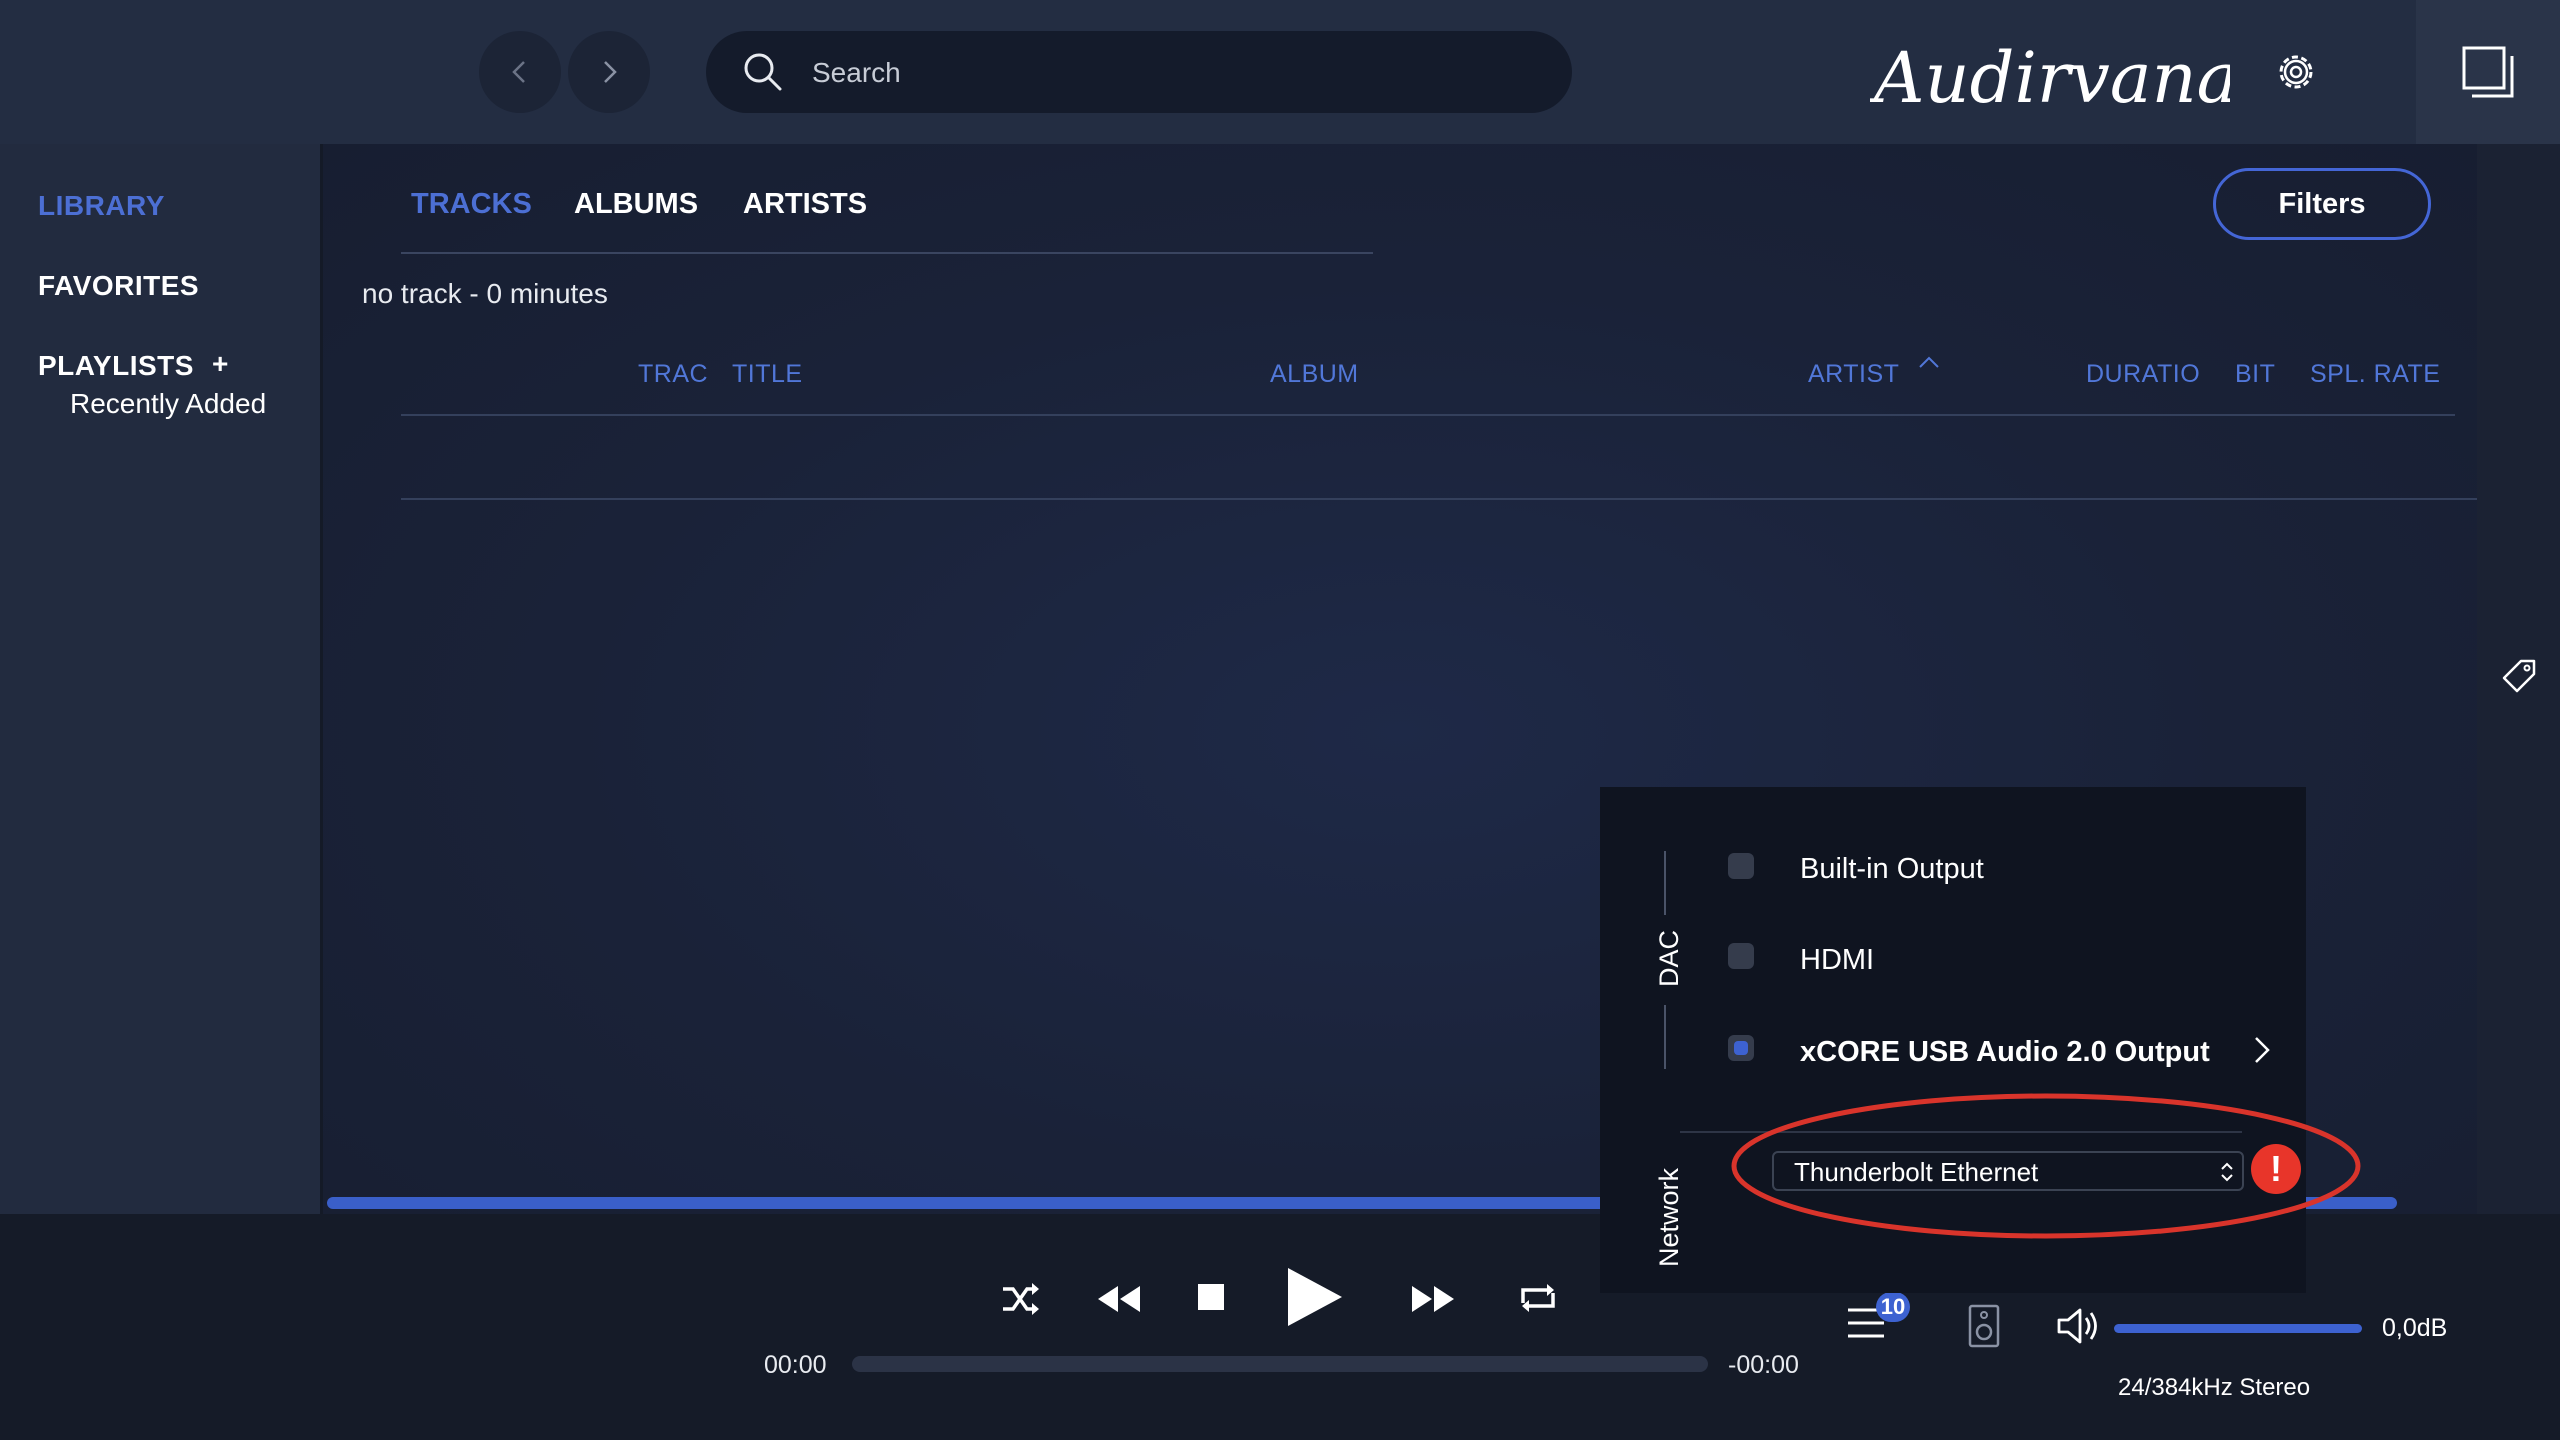  I want to click on search-input: Search, so click(1139, 72).